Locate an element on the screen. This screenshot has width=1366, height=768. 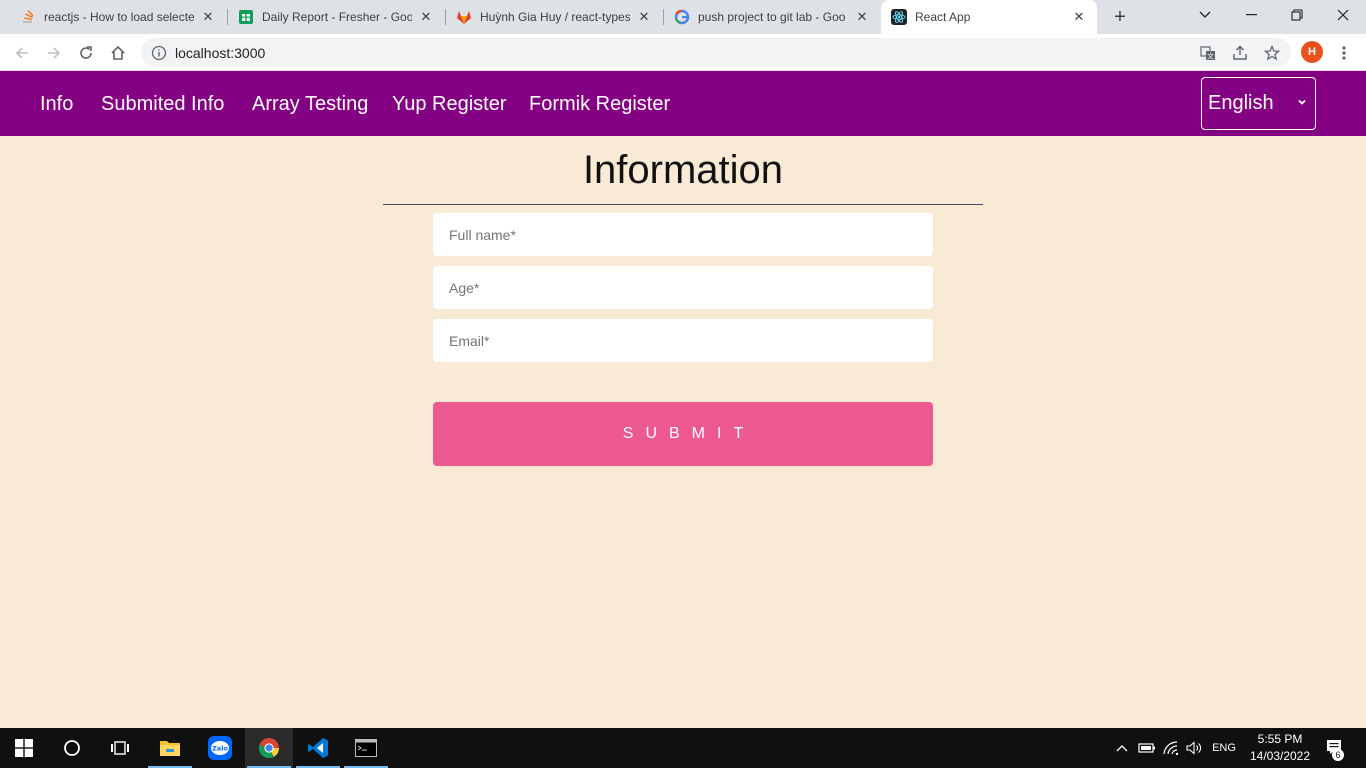
task-view-icon is located at coordinates (120, 748).